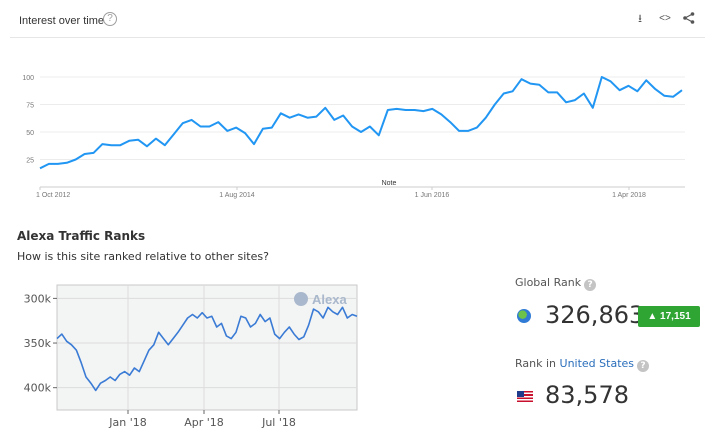 The width and height of the screenshot is (721, 438). What do you see at coordinates (110, 19) in the screenshot?
I see `help-icon: ?` at bounding box center [110, 19].